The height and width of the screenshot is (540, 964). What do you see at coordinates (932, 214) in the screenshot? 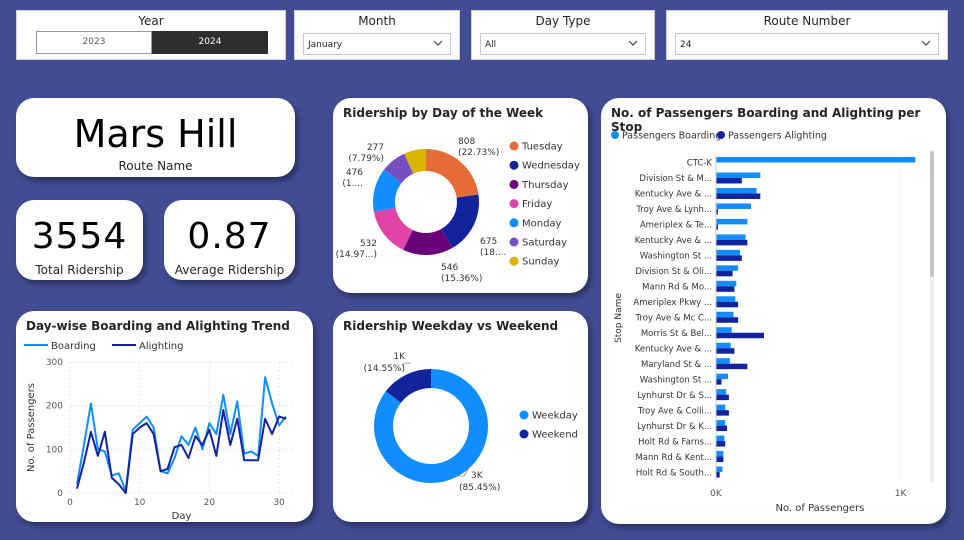
I see `scrollbar-thumb` at bounding box center [932, 214].